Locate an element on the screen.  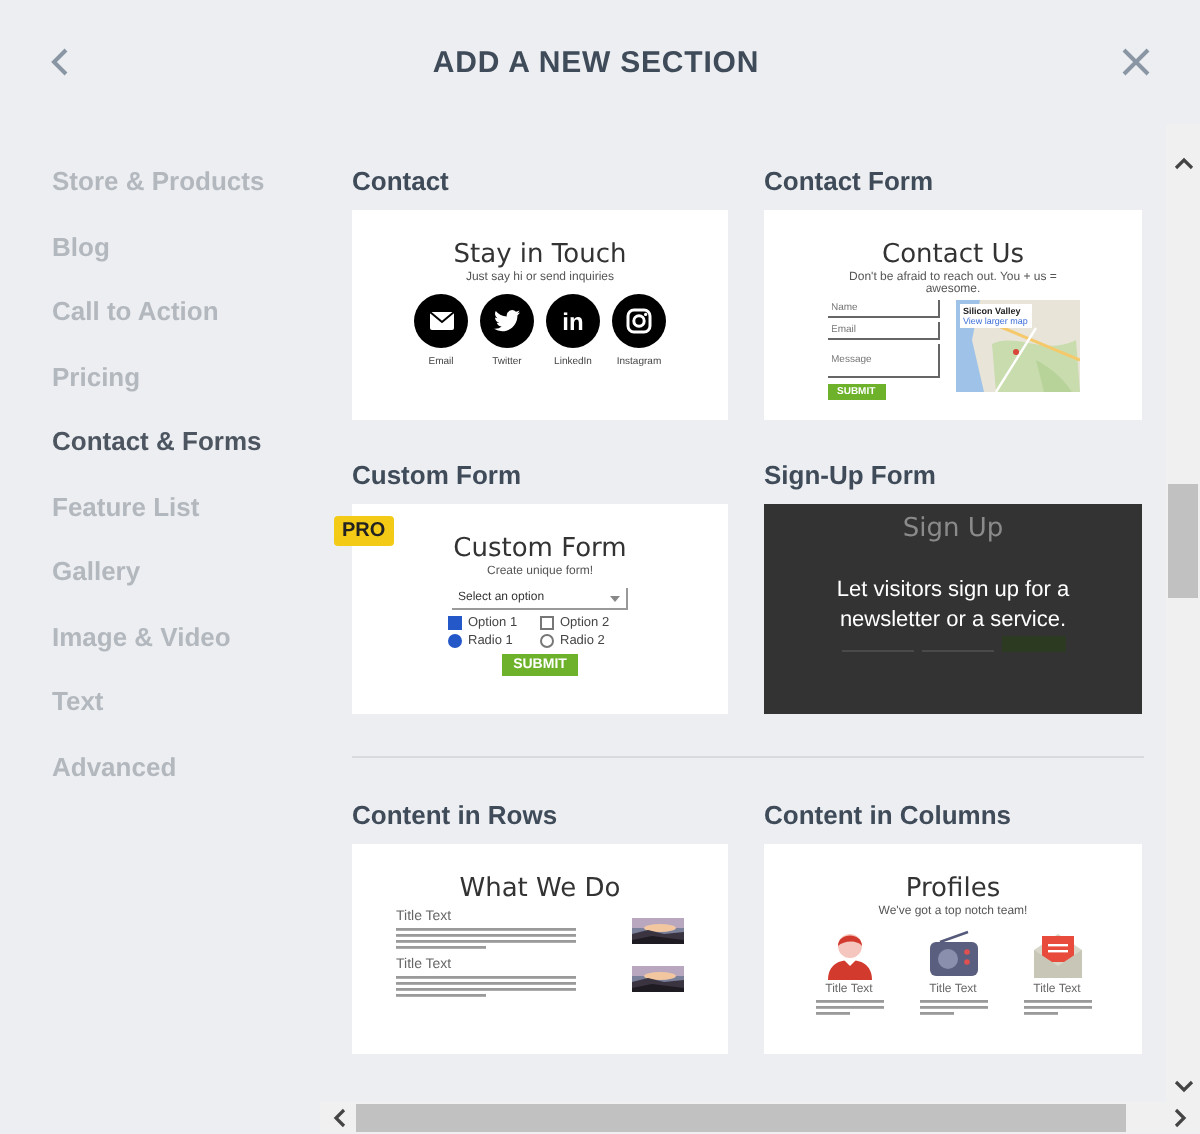
radio-icon is located at coordinates (953, 954).